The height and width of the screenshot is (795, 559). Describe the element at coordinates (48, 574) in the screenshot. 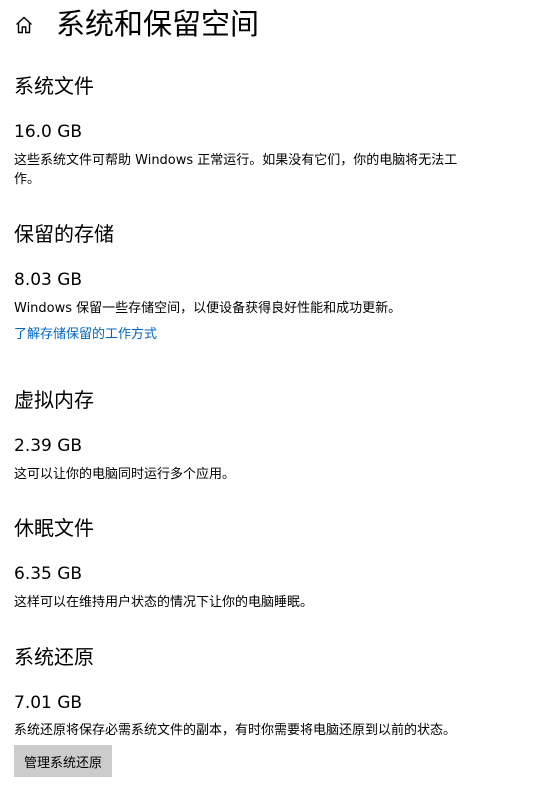

I see `section-size: 6.35 GB` at that location.